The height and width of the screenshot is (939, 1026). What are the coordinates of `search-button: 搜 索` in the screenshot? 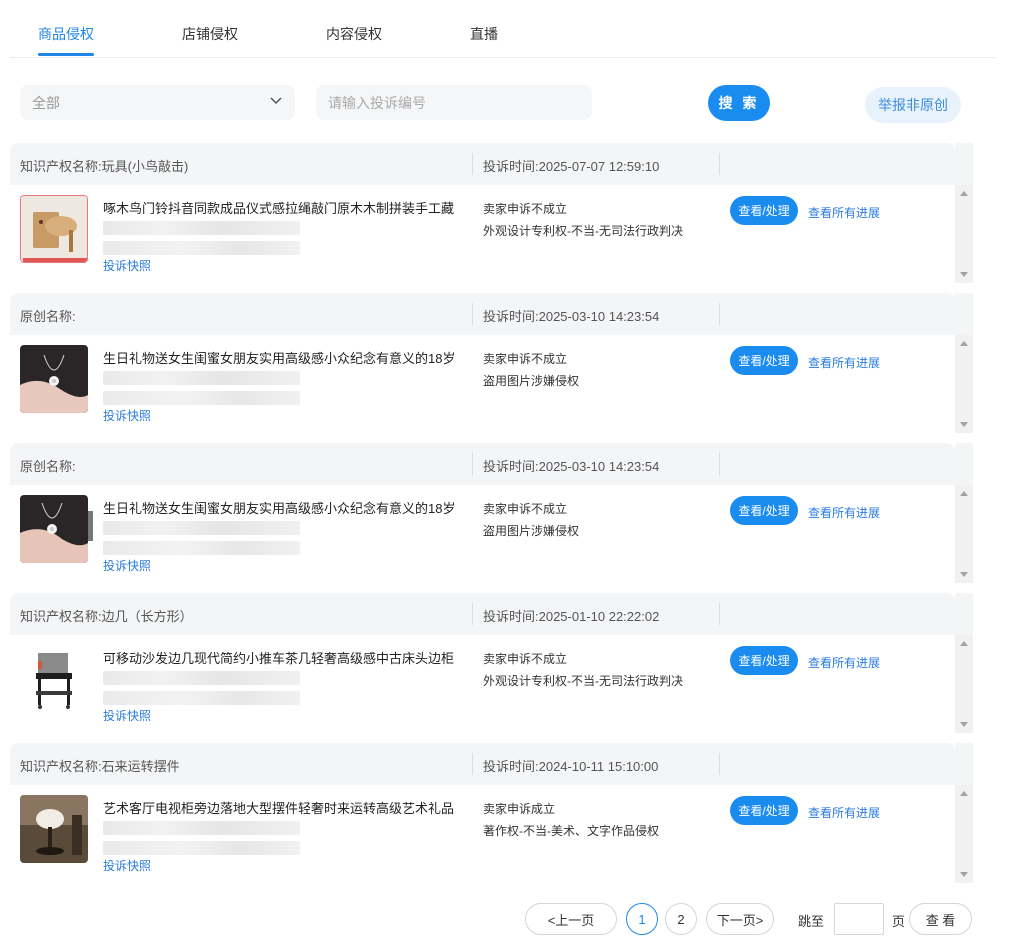 It's located at (739, 103).